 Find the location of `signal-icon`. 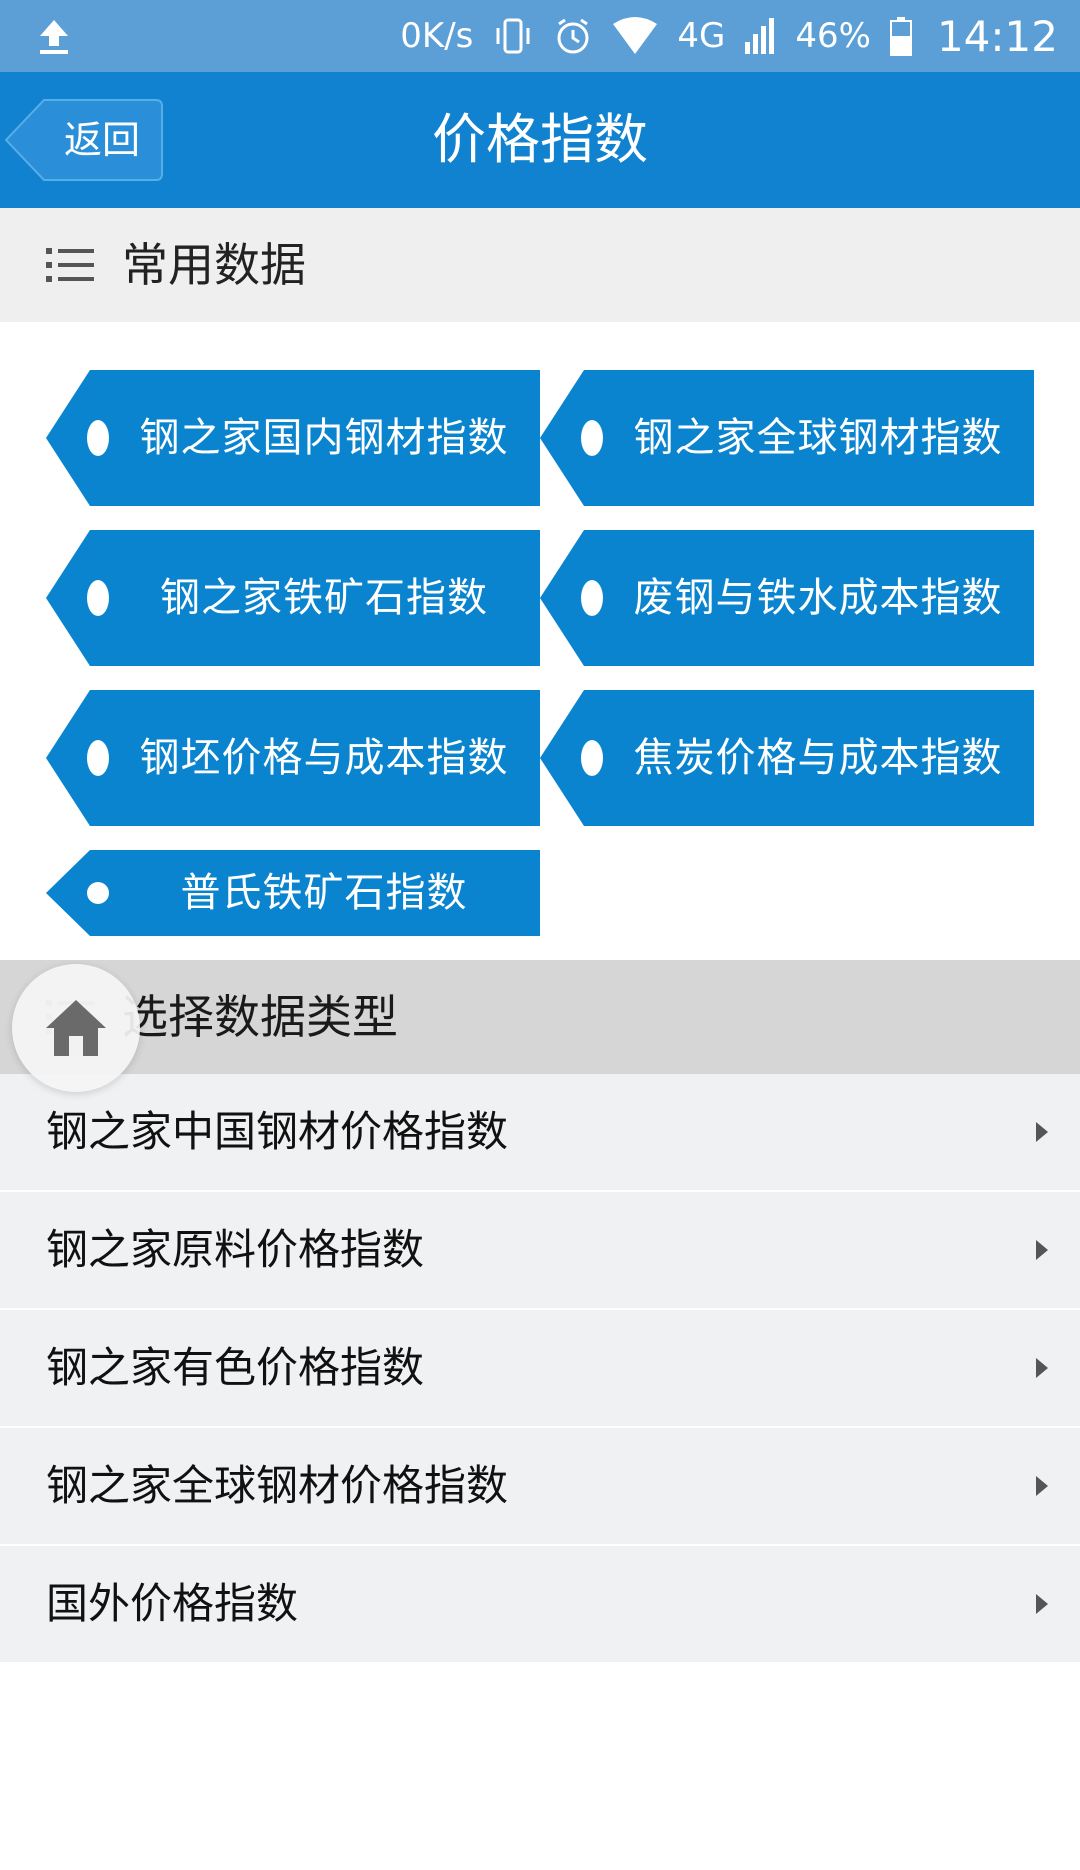

signal-icon is located at coordinates (760, 36).